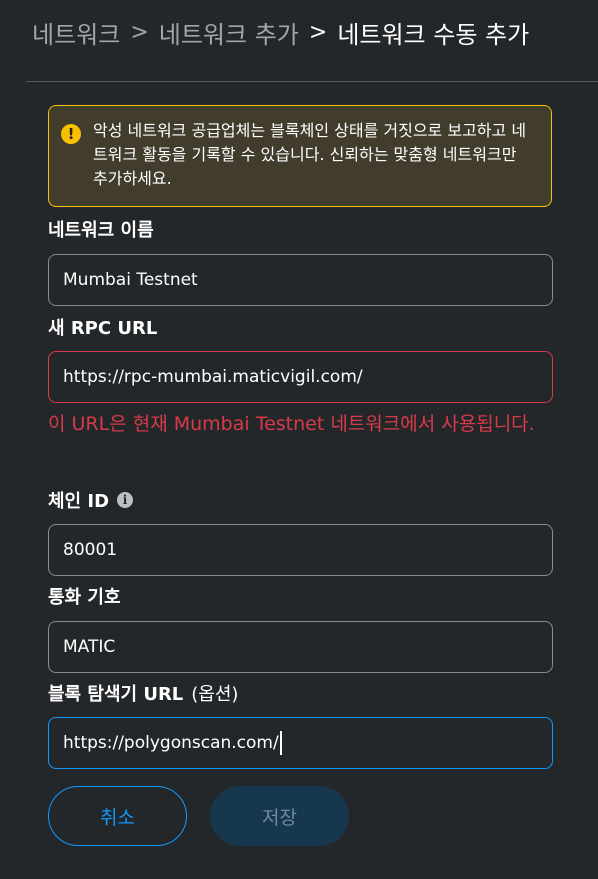 This screenshot has height=879, width=598. I want to click on save-button-label: 저장, so click(279, 817).